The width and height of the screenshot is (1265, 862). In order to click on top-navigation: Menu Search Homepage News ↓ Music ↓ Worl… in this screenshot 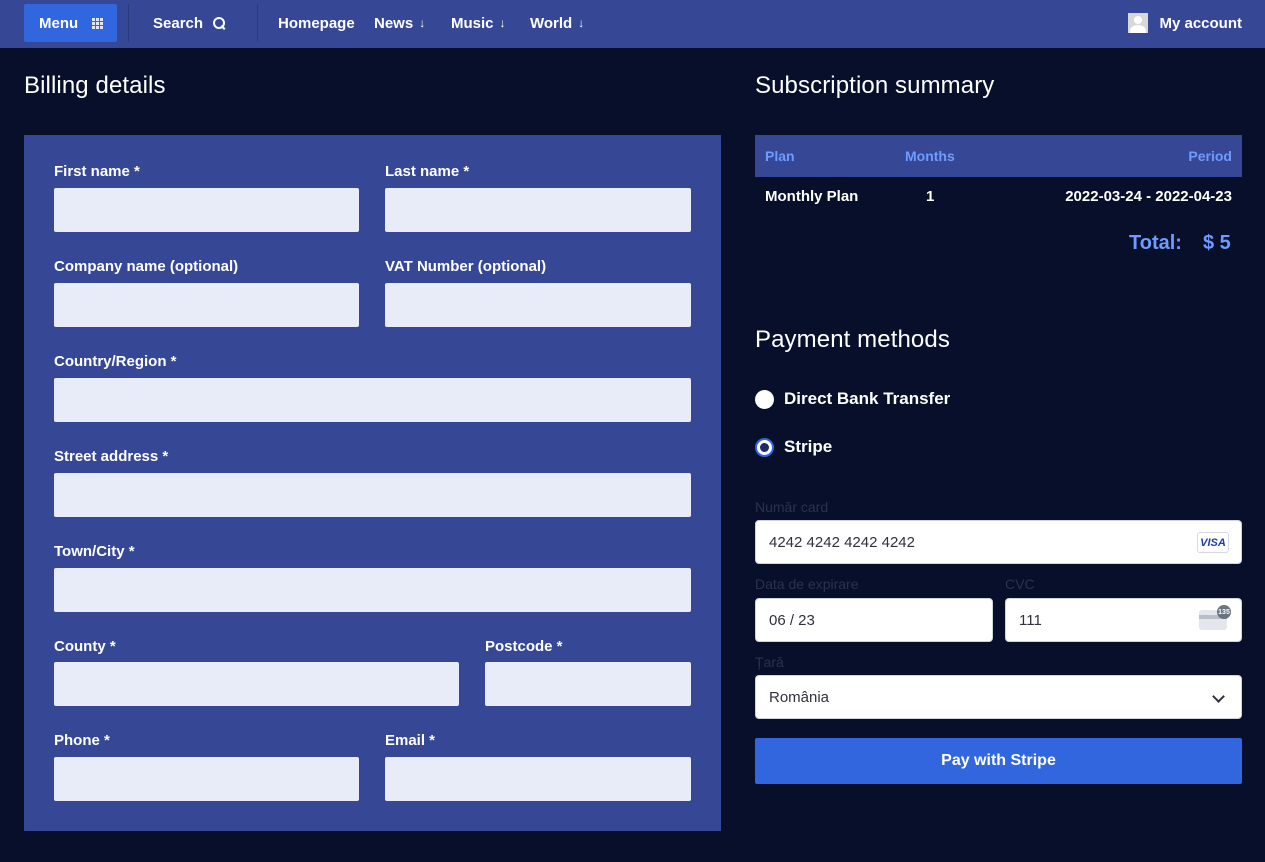, I will do `click(632, 24)`.